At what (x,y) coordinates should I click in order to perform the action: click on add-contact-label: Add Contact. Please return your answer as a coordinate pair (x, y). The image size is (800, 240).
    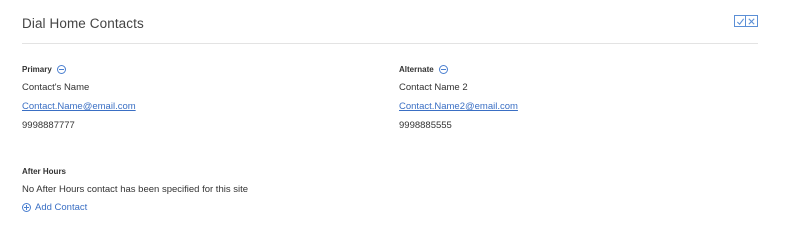
    Looking at the image, I should click on (61, 207).